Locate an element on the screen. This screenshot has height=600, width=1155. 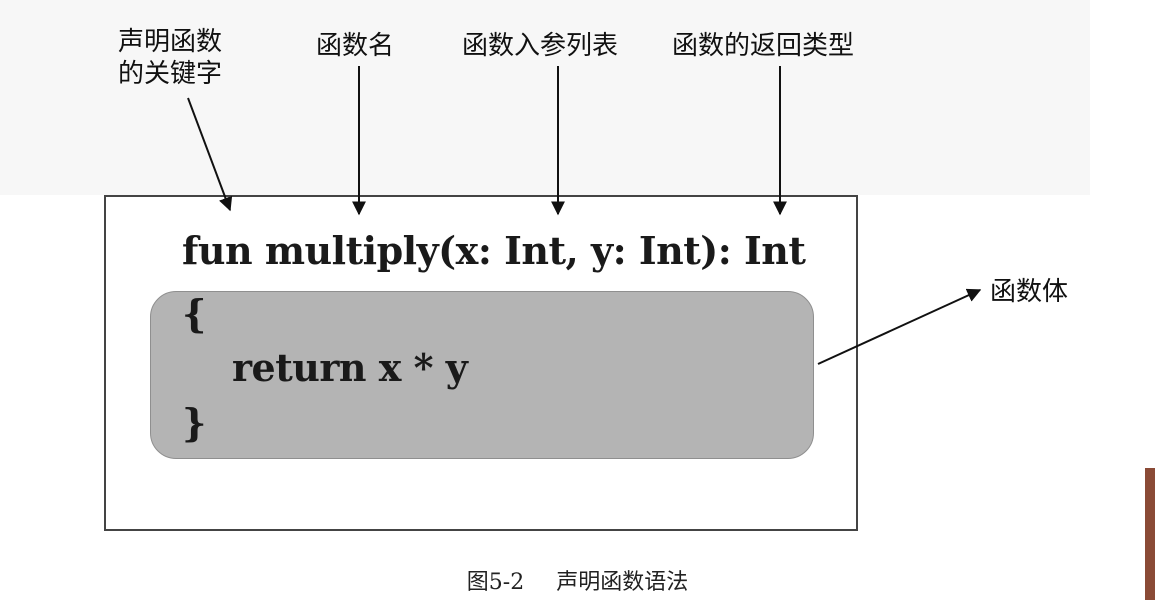
caption-number: 图5-2 is located at coordinates (495, 582).